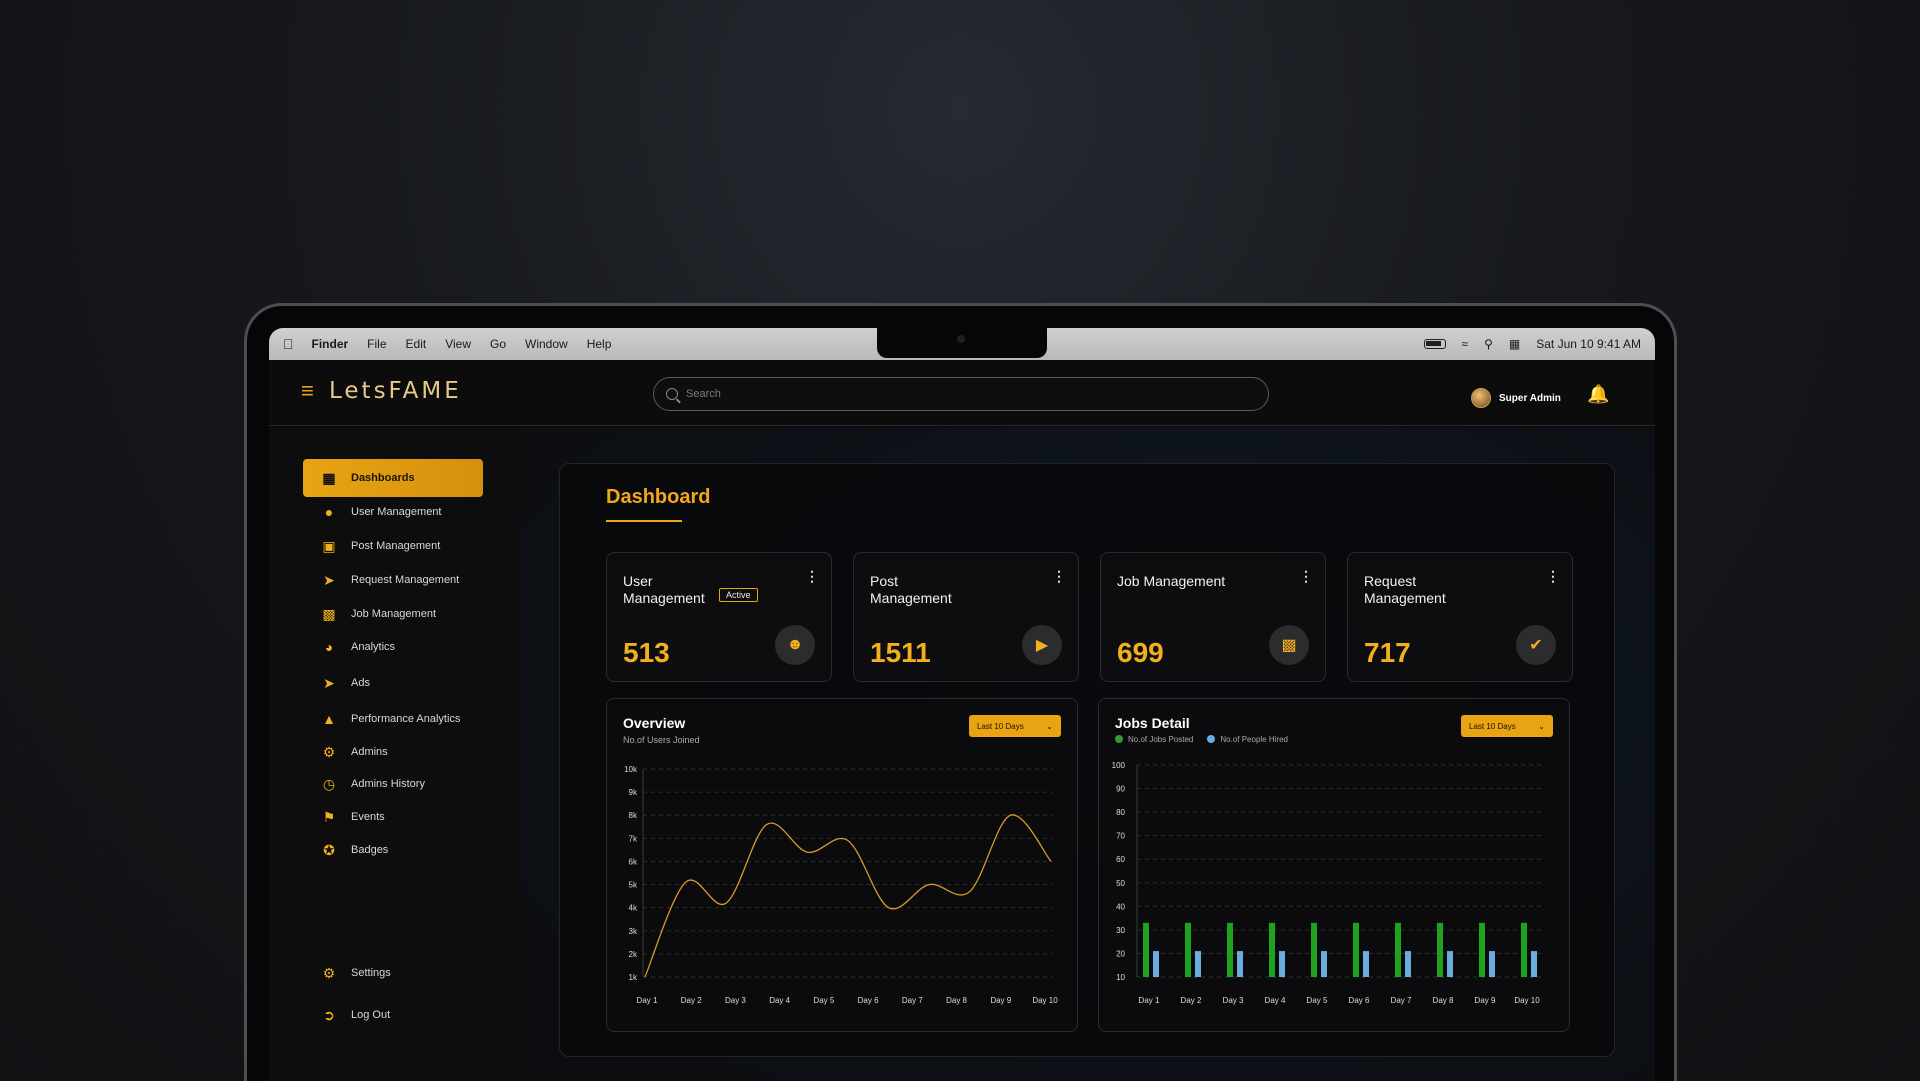 The width and height of the screenshot is (1920, 1081). Describe the element at coordinates (633, 954) in the screenshot. I see `y-tick-label: 2k` at that location.